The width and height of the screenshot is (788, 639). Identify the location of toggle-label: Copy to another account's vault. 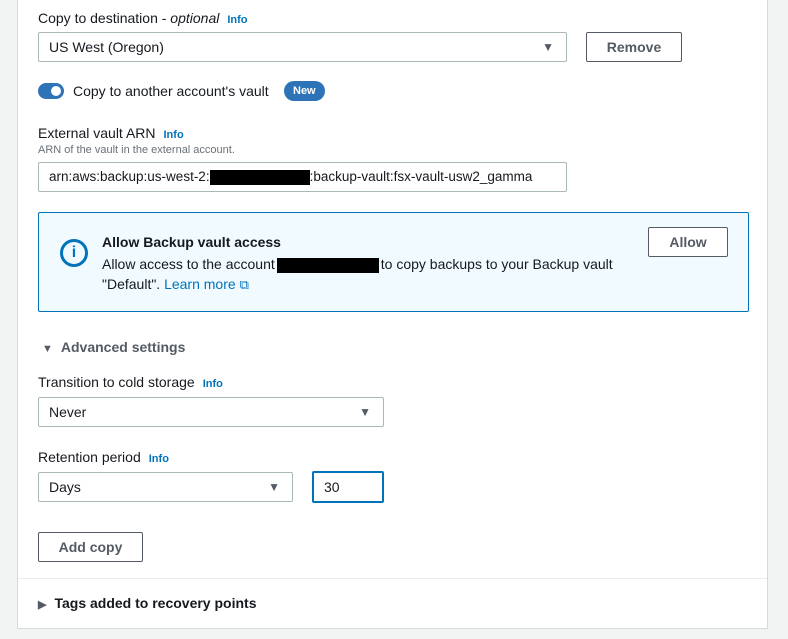
(171, 91).